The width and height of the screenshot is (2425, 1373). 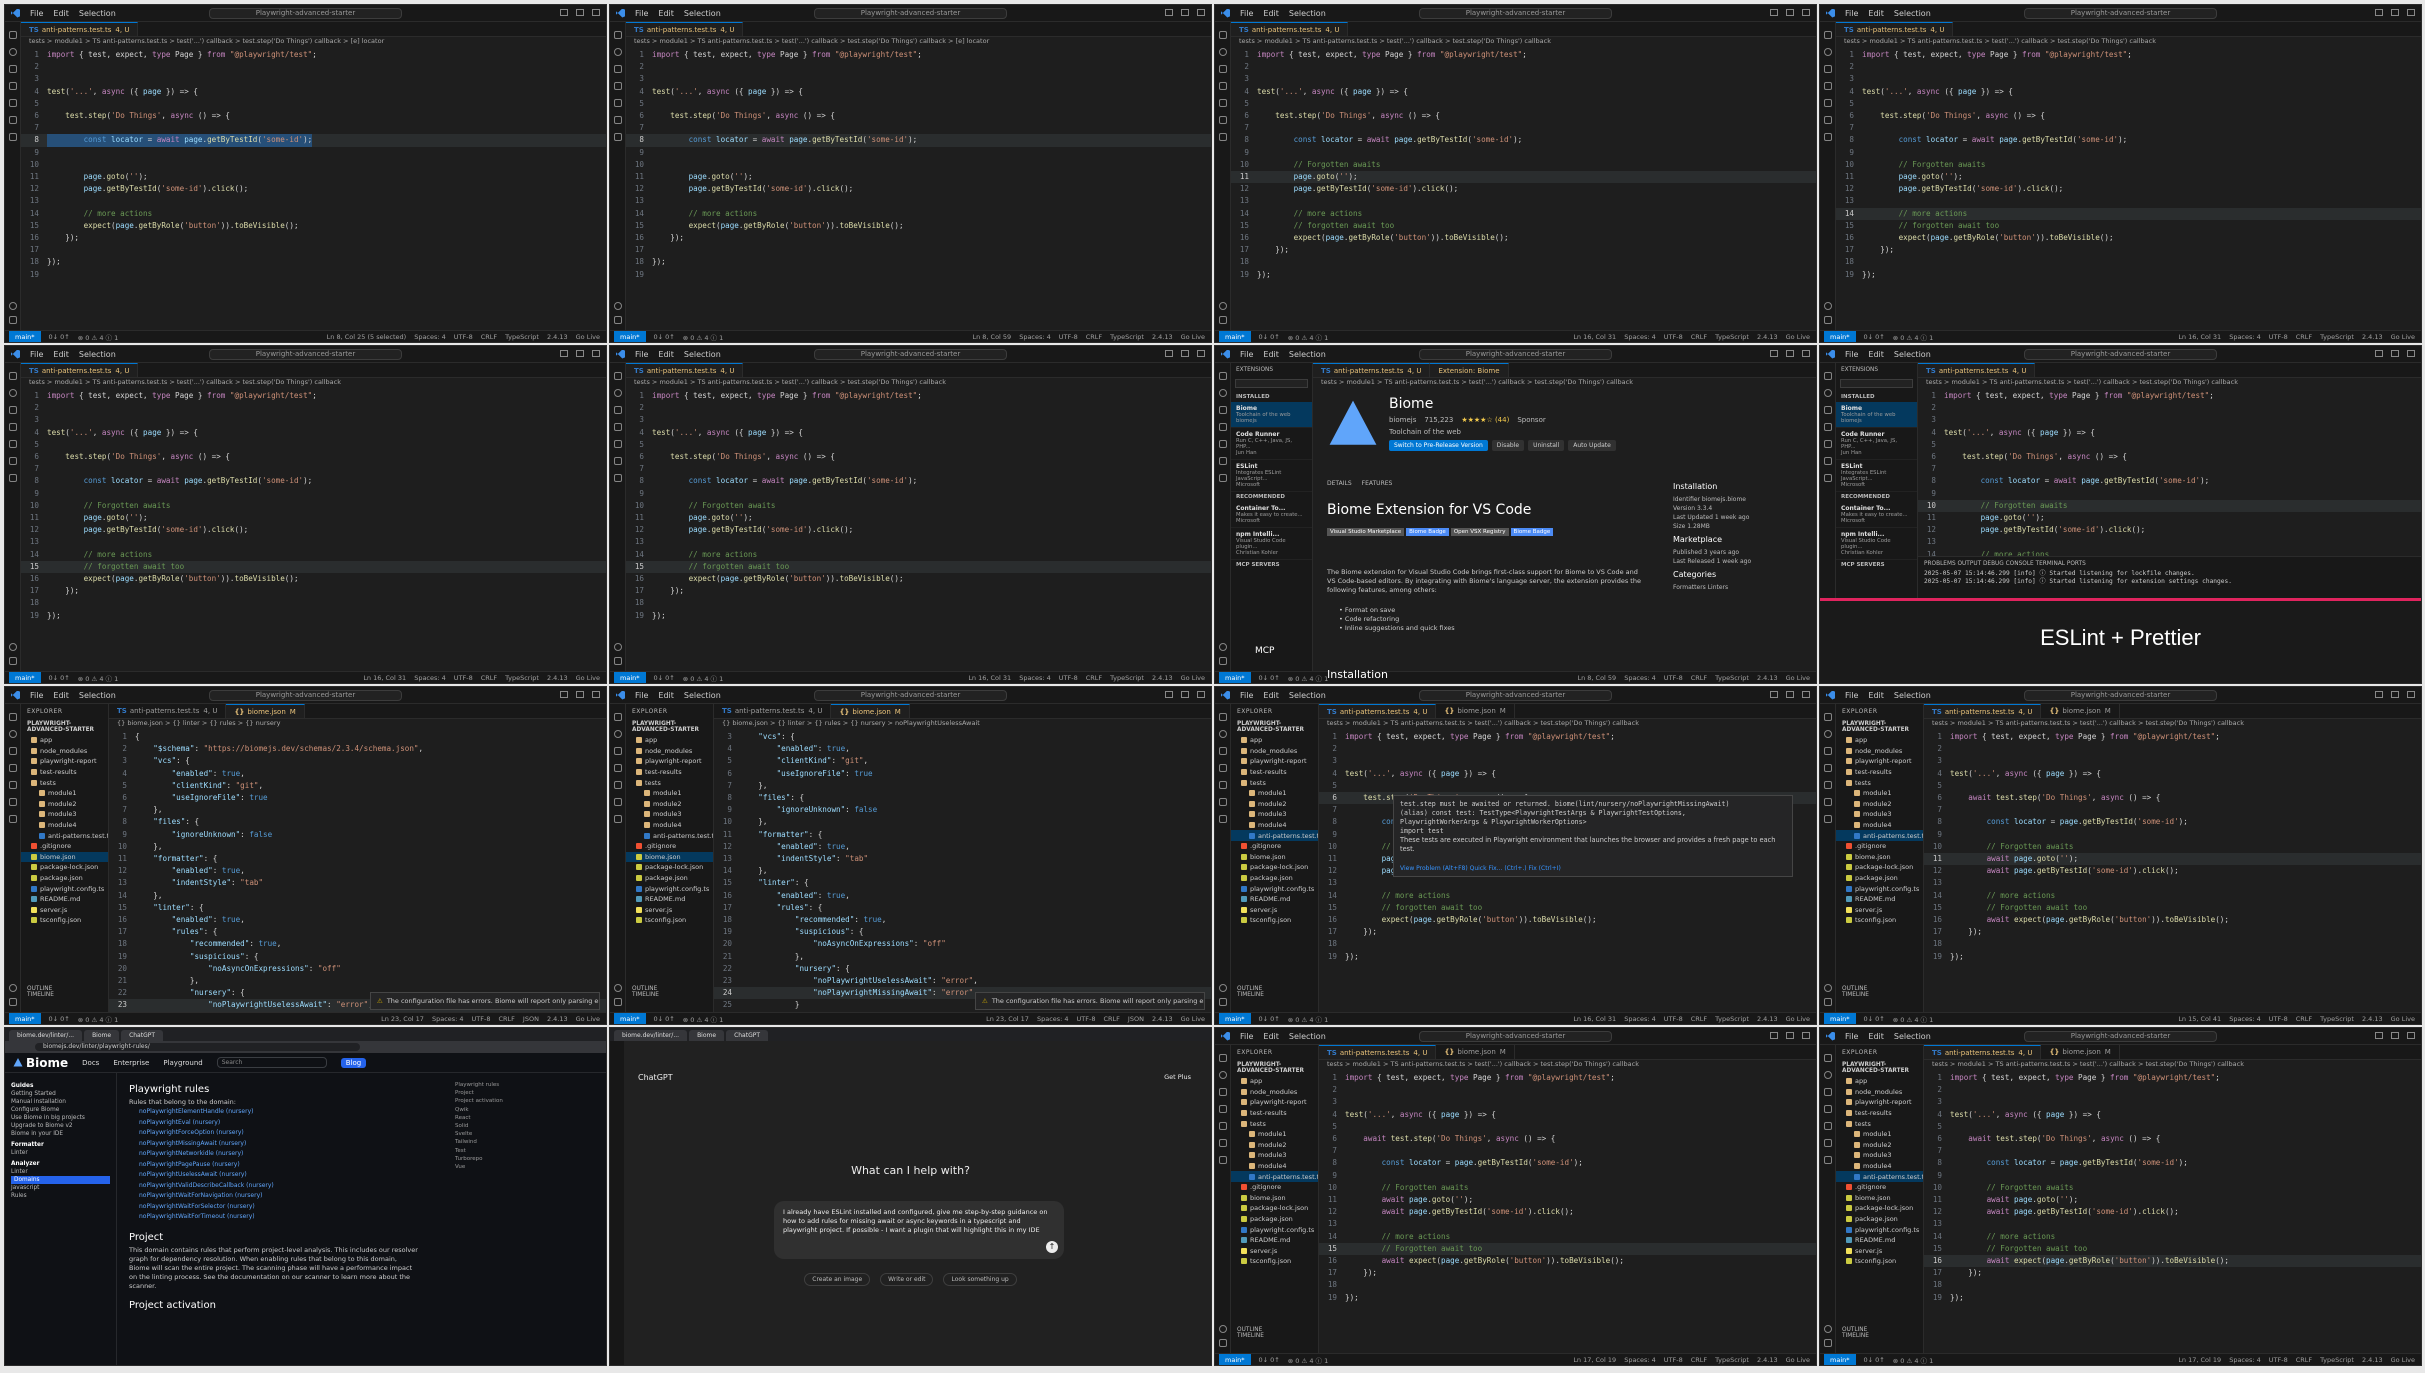 I want to click on encoding: UTF-8, so click(x=1673, y=337).